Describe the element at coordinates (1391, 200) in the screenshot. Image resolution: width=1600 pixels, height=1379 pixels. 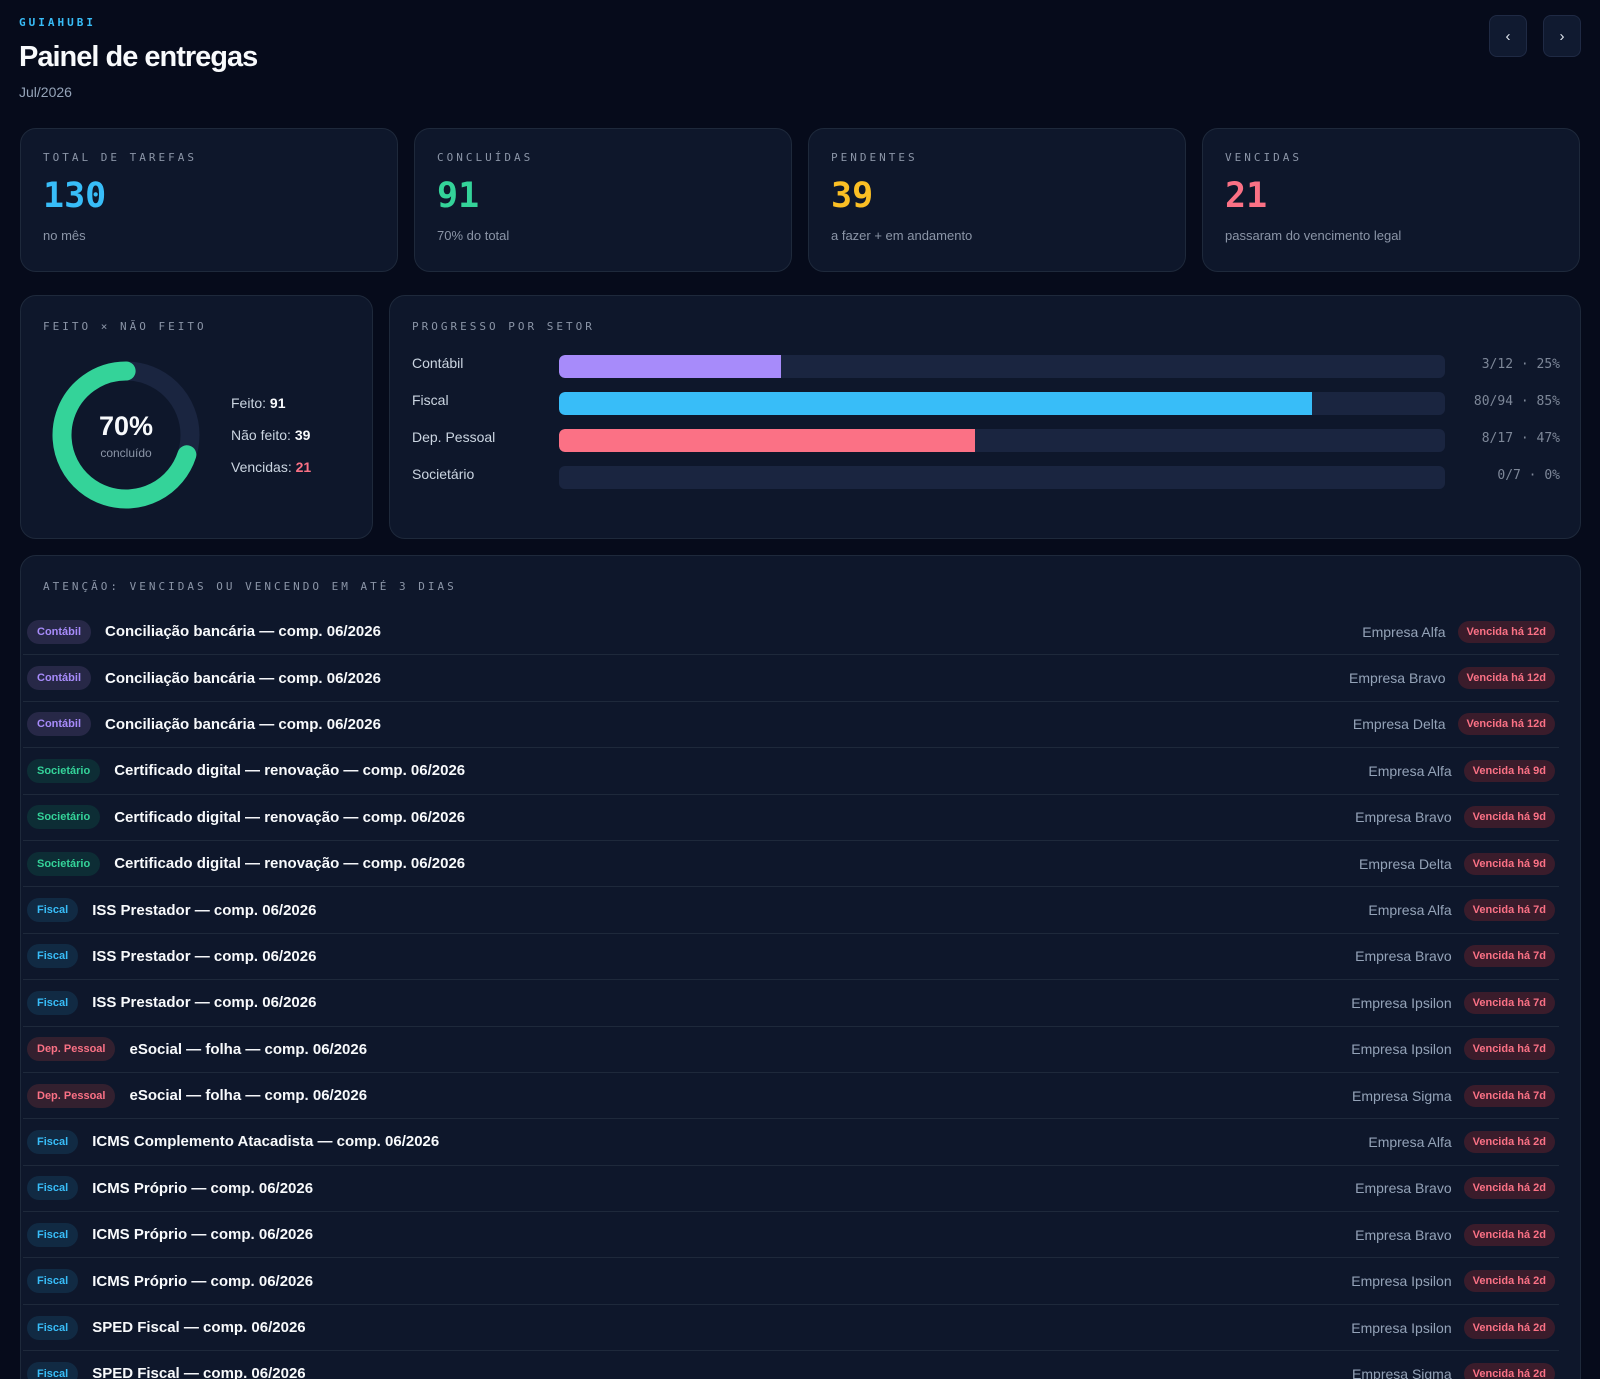
I see `kpi-card-vencidas: VENCIDAS 21 passaram do vencimento legal` at that location.